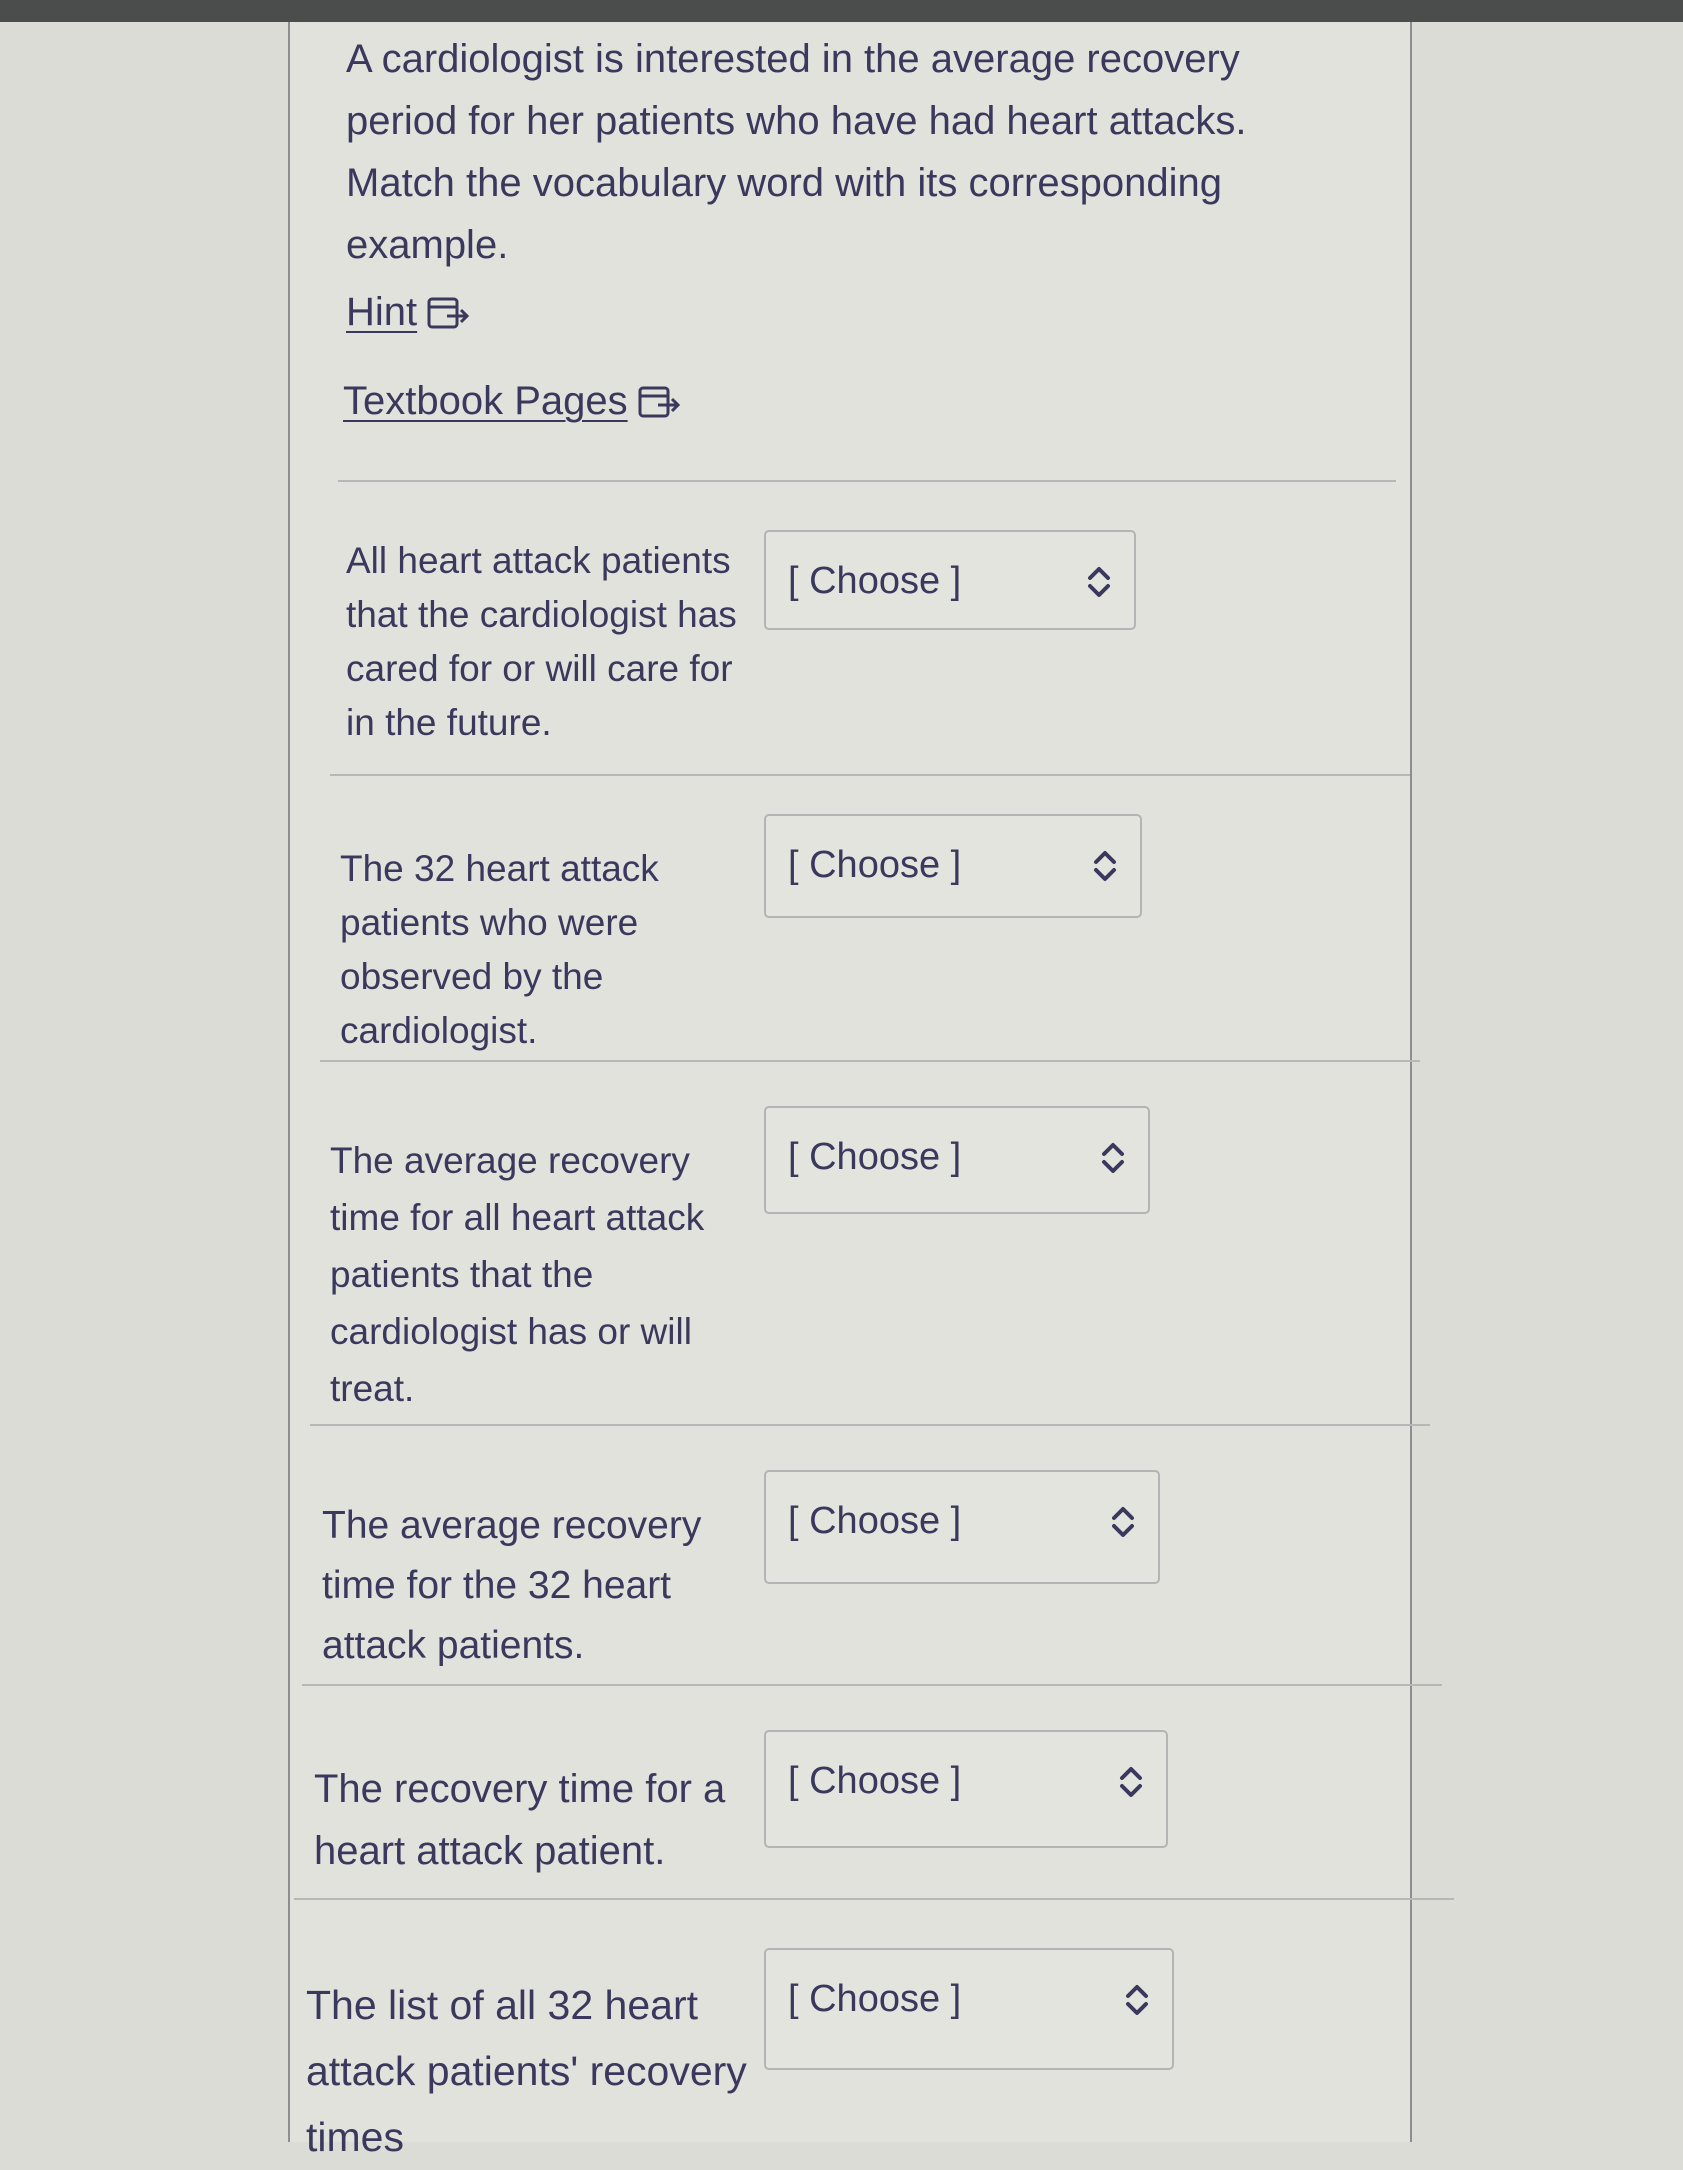 The image size is (1683, 2170). I want to click on hint-link-label: Hint, so click(382, 312).